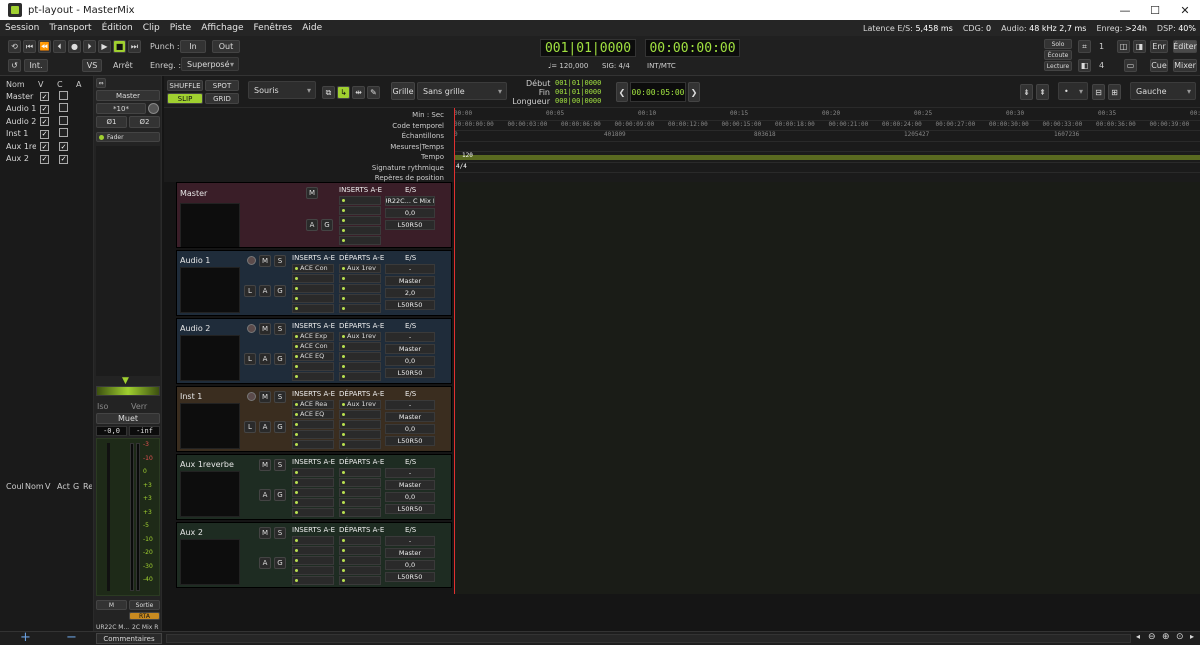  What do you see at coordinates (1180, 637) in the screenshot?
I see `zoom-fit-icon: ⊙` at bounding box center [1180, 637].